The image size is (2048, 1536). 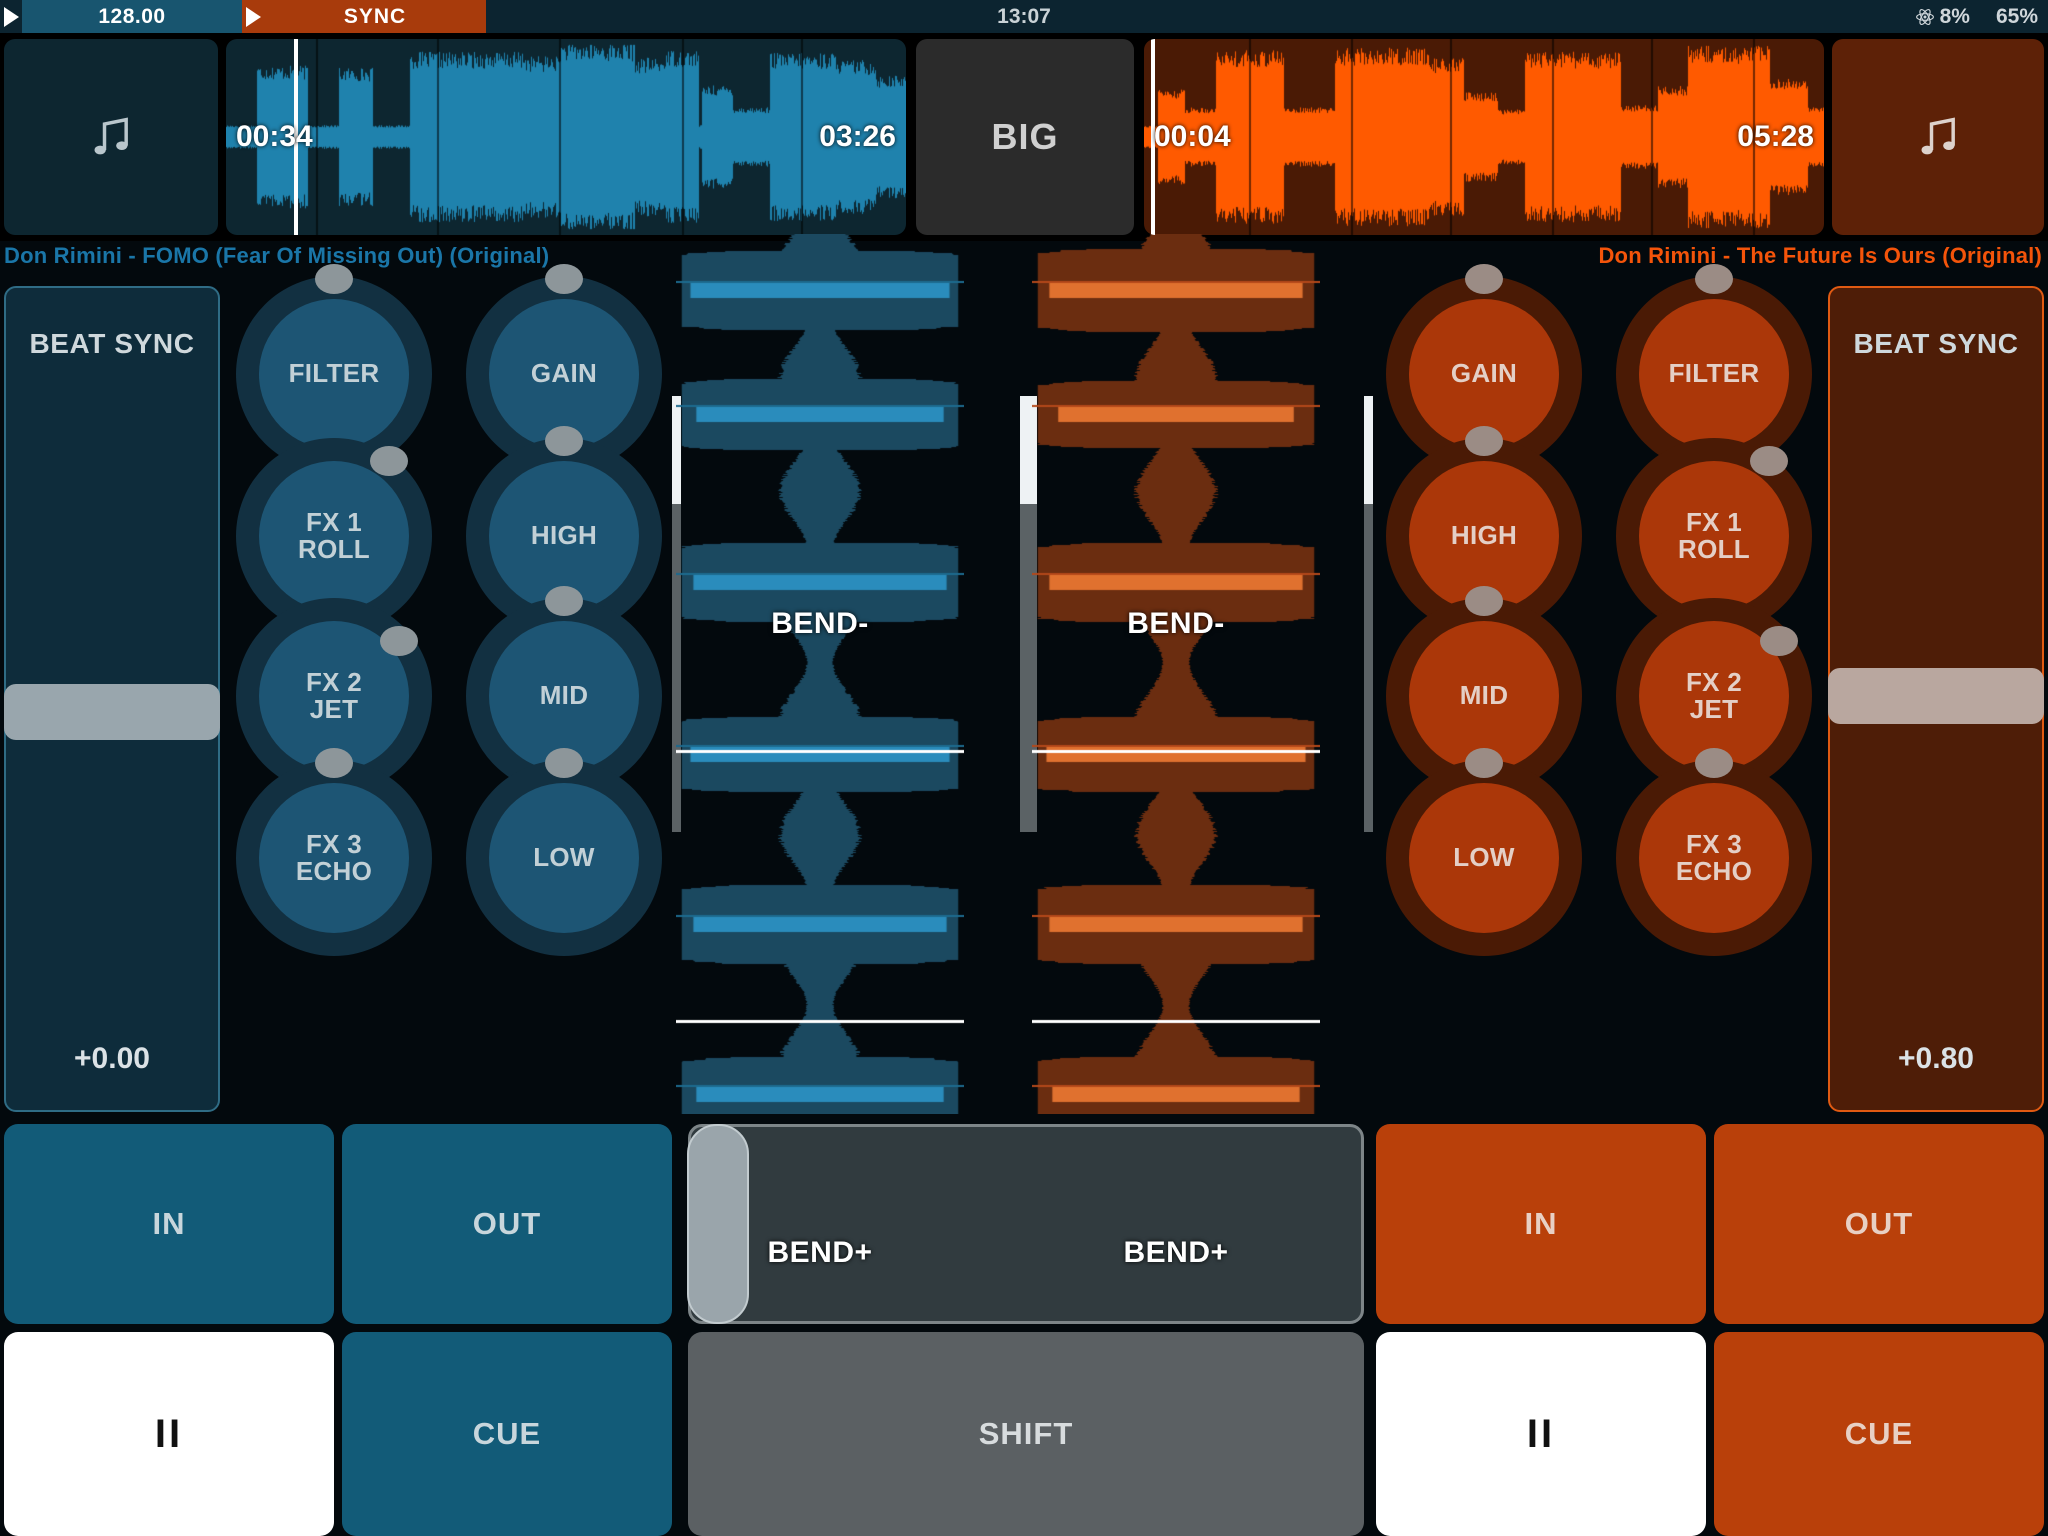 What do you see at coordinates (566, 137) in the screenshot?
I see `deck-a-waveform-overview: 00:34 03:26` at bounding box center [566, 137].